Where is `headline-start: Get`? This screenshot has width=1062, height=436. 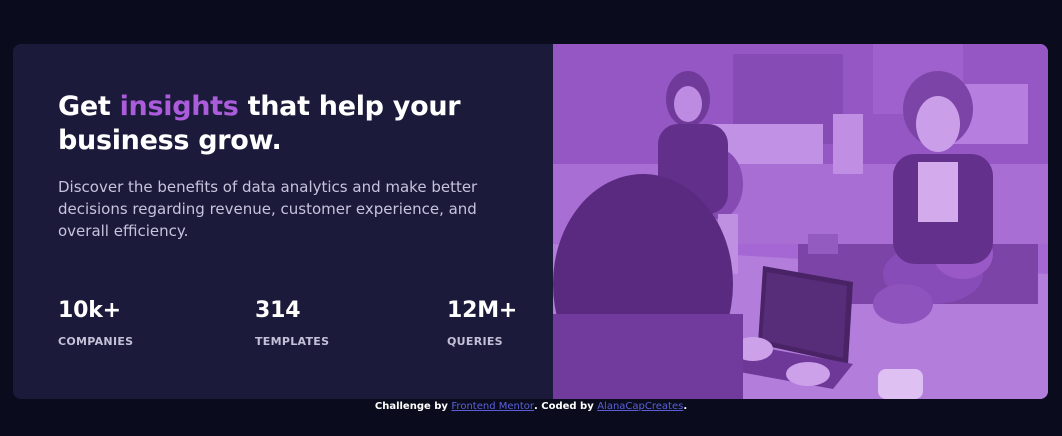
headline-start: Get is located at coordinates (89, 106).